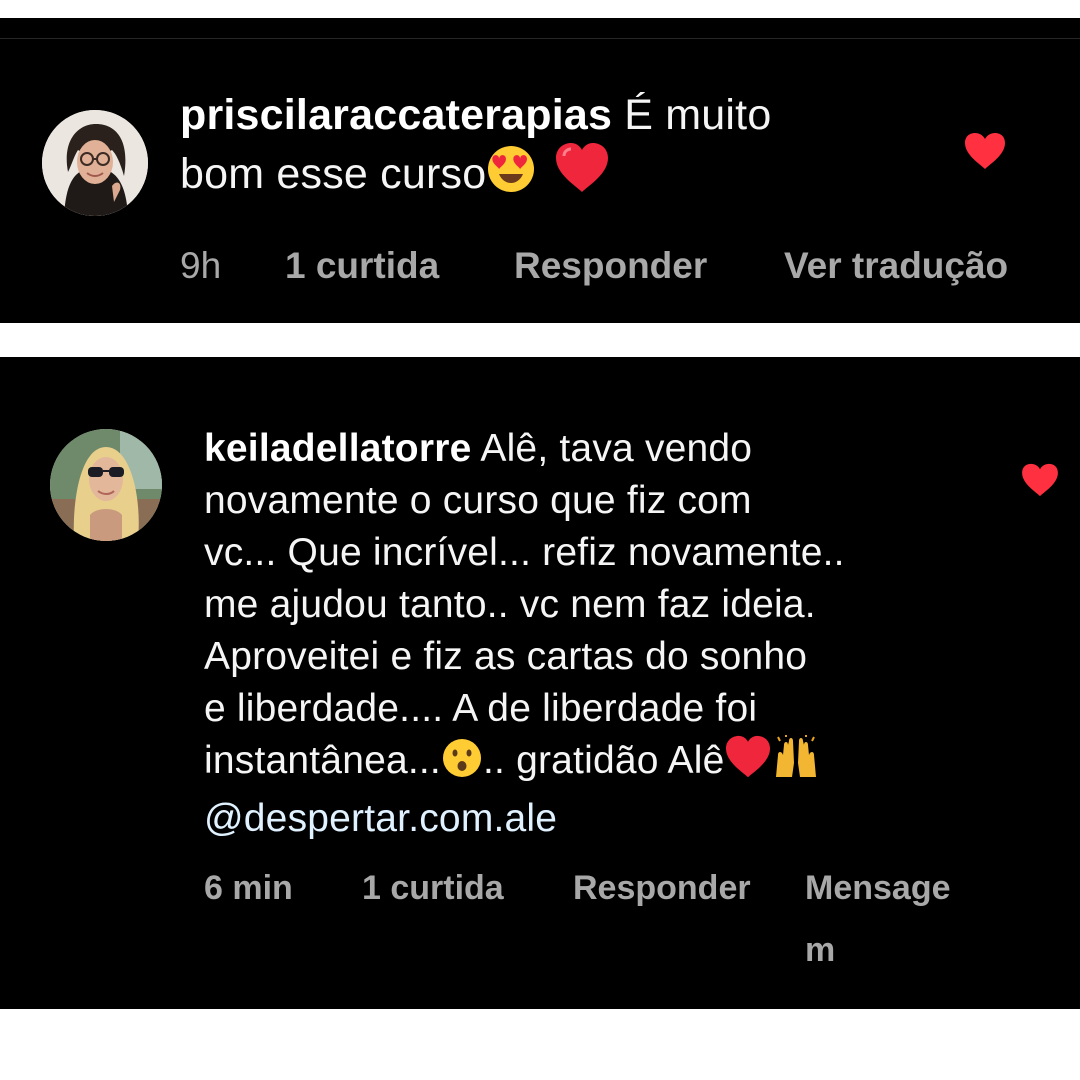  Describe the element at coordinates (396, 115) in the screenshot. I see `username-link: priscilaraccaterapias` at that location.